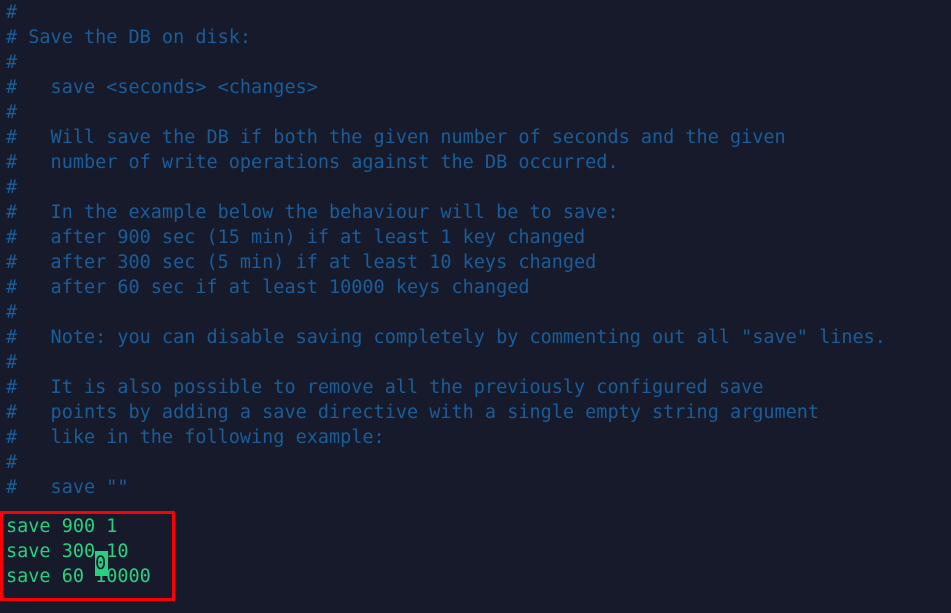 Image resolution: width=951 pixels, height=613 pixels. Describe the element at coordinates (67, 487) in the screenshot. I see `code-line: # save ""` at that location.